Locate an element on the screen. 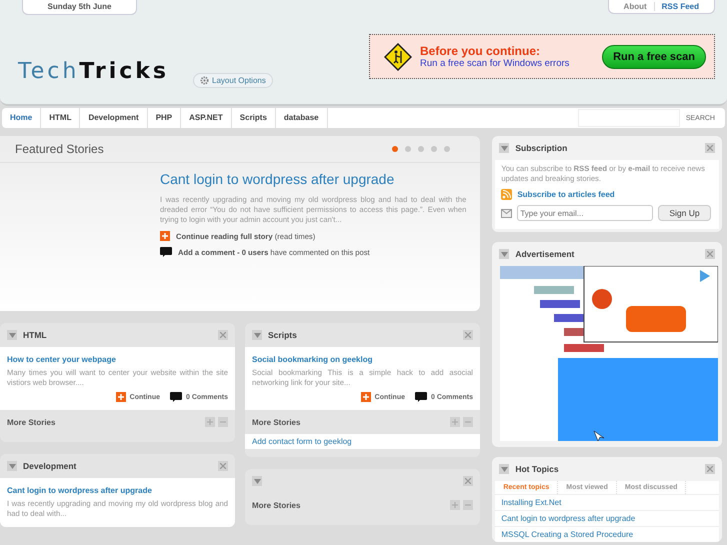  widget-title: Hot Topics is located at coordinates (537, 469).